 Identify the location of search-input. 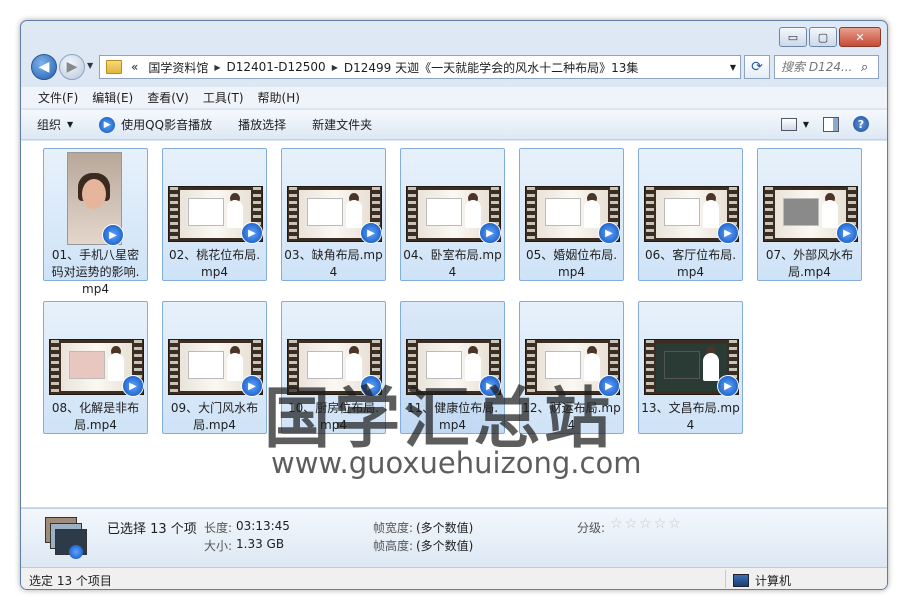
(818, 67).